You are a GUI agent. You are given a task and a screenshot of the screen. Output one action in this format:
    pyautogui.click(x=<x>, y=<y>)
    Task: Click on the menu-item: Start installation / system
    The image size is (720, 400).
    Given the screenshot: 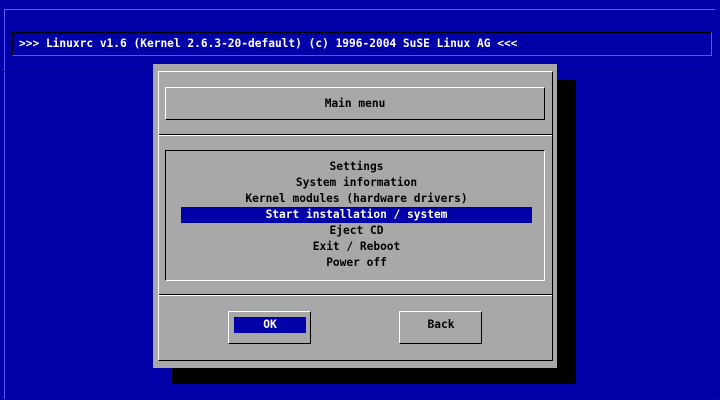 What is the action you would take?
    pyautogui.click(x=356, y=215)
    